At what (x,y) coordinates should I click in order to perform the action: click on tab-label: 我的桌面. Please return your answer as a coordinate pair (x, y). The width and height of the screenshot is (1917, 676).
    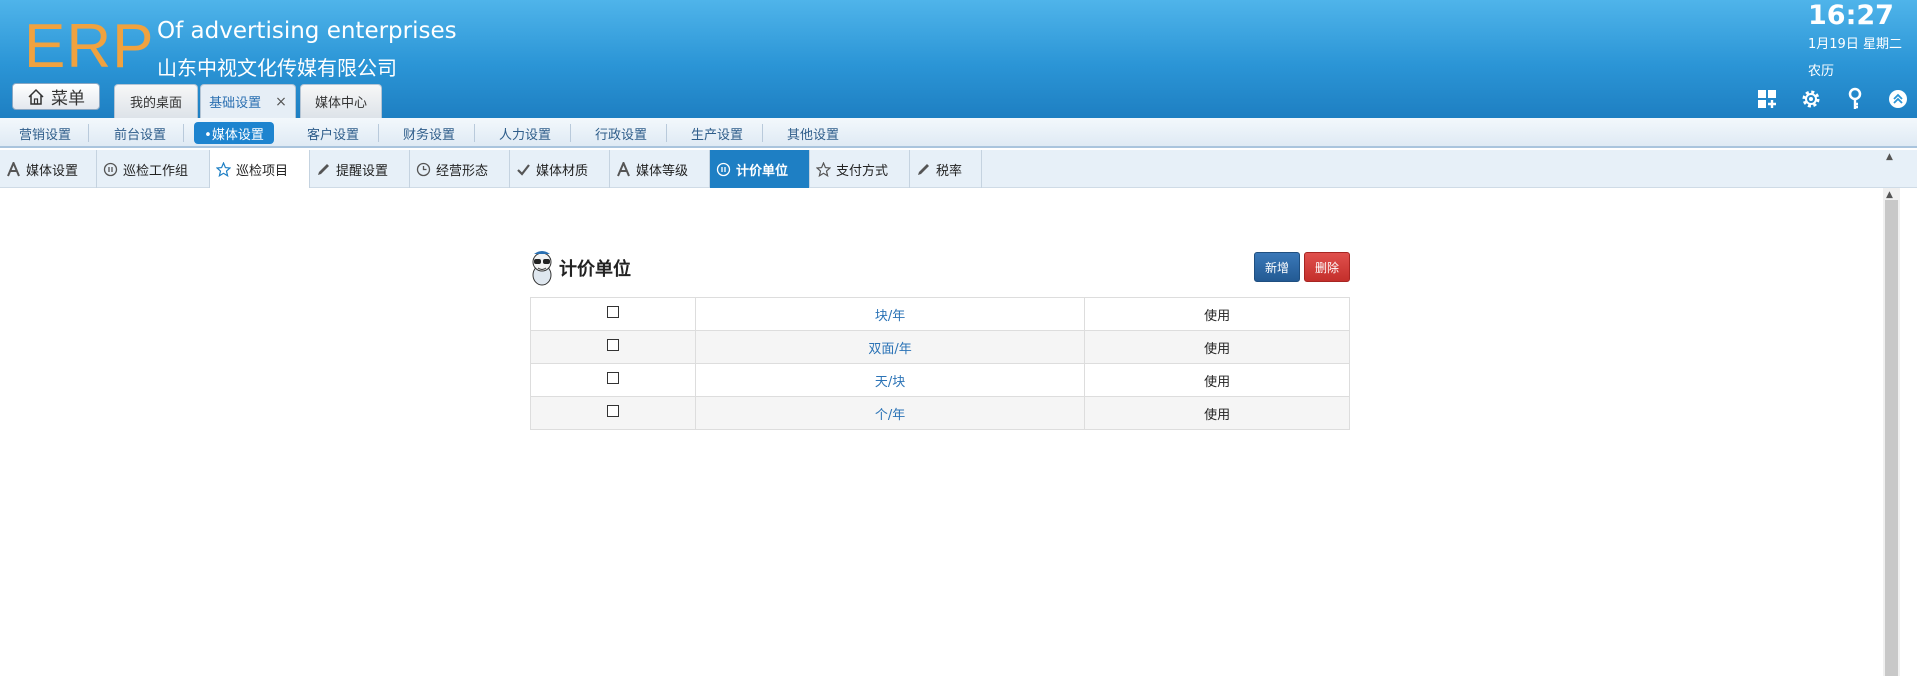
    Looking at the image, I should click on (155, 103).